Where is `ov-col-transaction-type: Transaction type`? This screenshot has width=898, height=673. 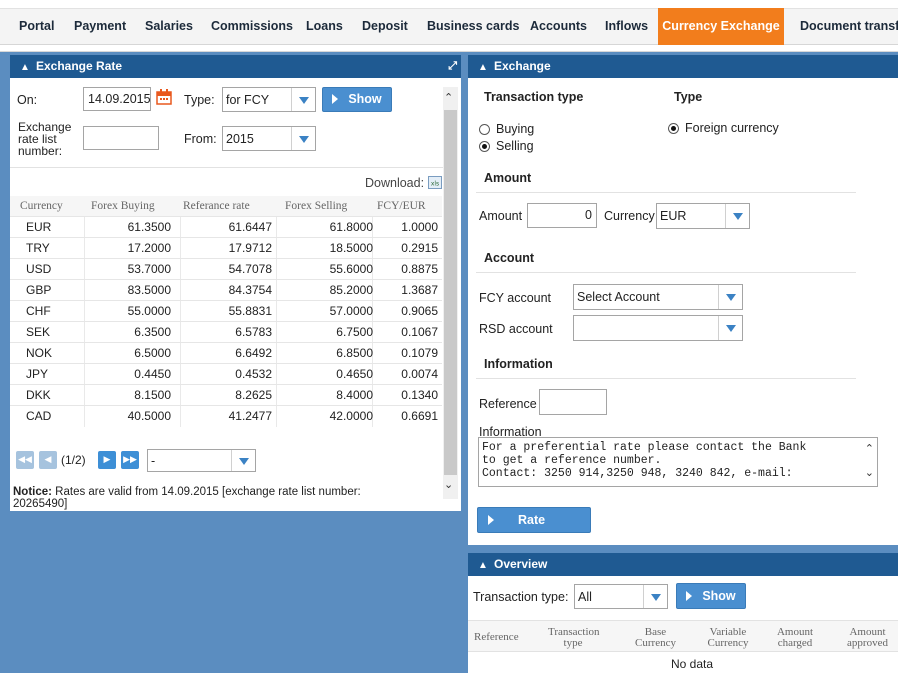 ov-col-transaction-type: Transaction type is located at coordinates (574, 638).